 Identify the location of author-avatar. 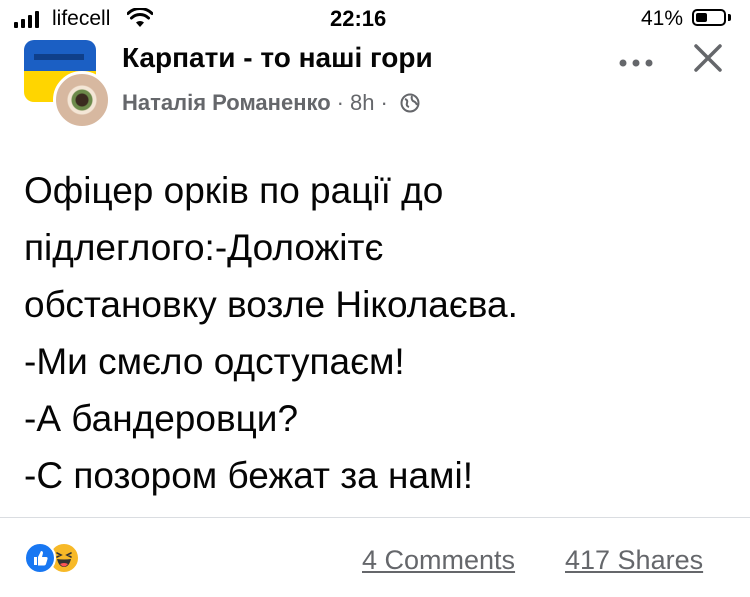
(82, 100).